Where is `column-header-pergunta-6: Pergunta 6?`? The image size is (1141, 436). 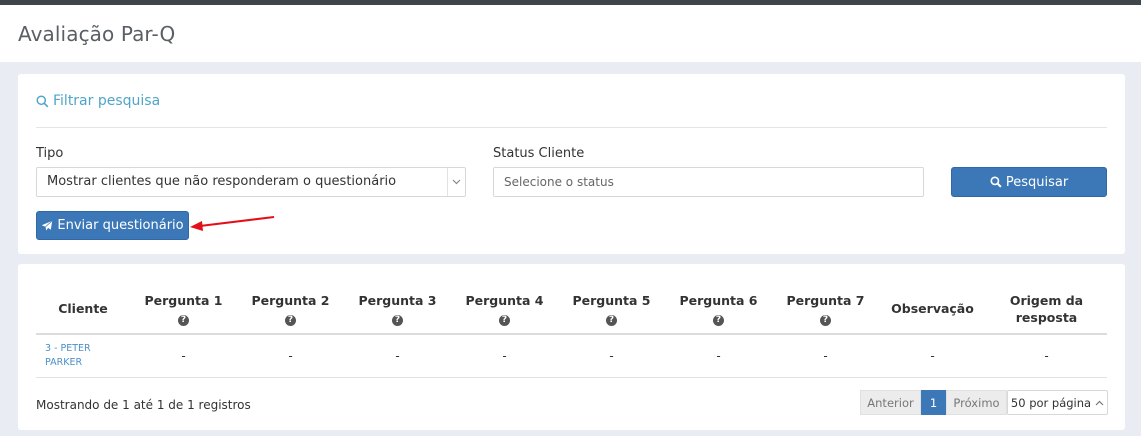
column-header-pergunta-6: Pergunta 6? is located at coordinates (718, 309).